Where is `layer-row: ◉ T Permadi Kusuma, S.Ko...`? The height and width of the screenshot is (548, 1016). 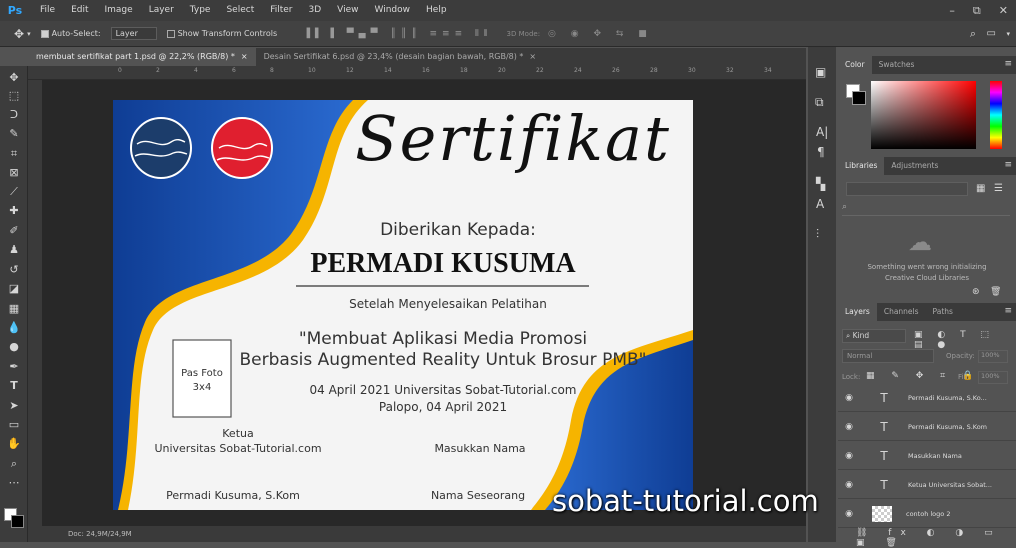
layer-row: ◉ T Permadi Kusuma, S.Ko... is located at coordinates (927, 398).